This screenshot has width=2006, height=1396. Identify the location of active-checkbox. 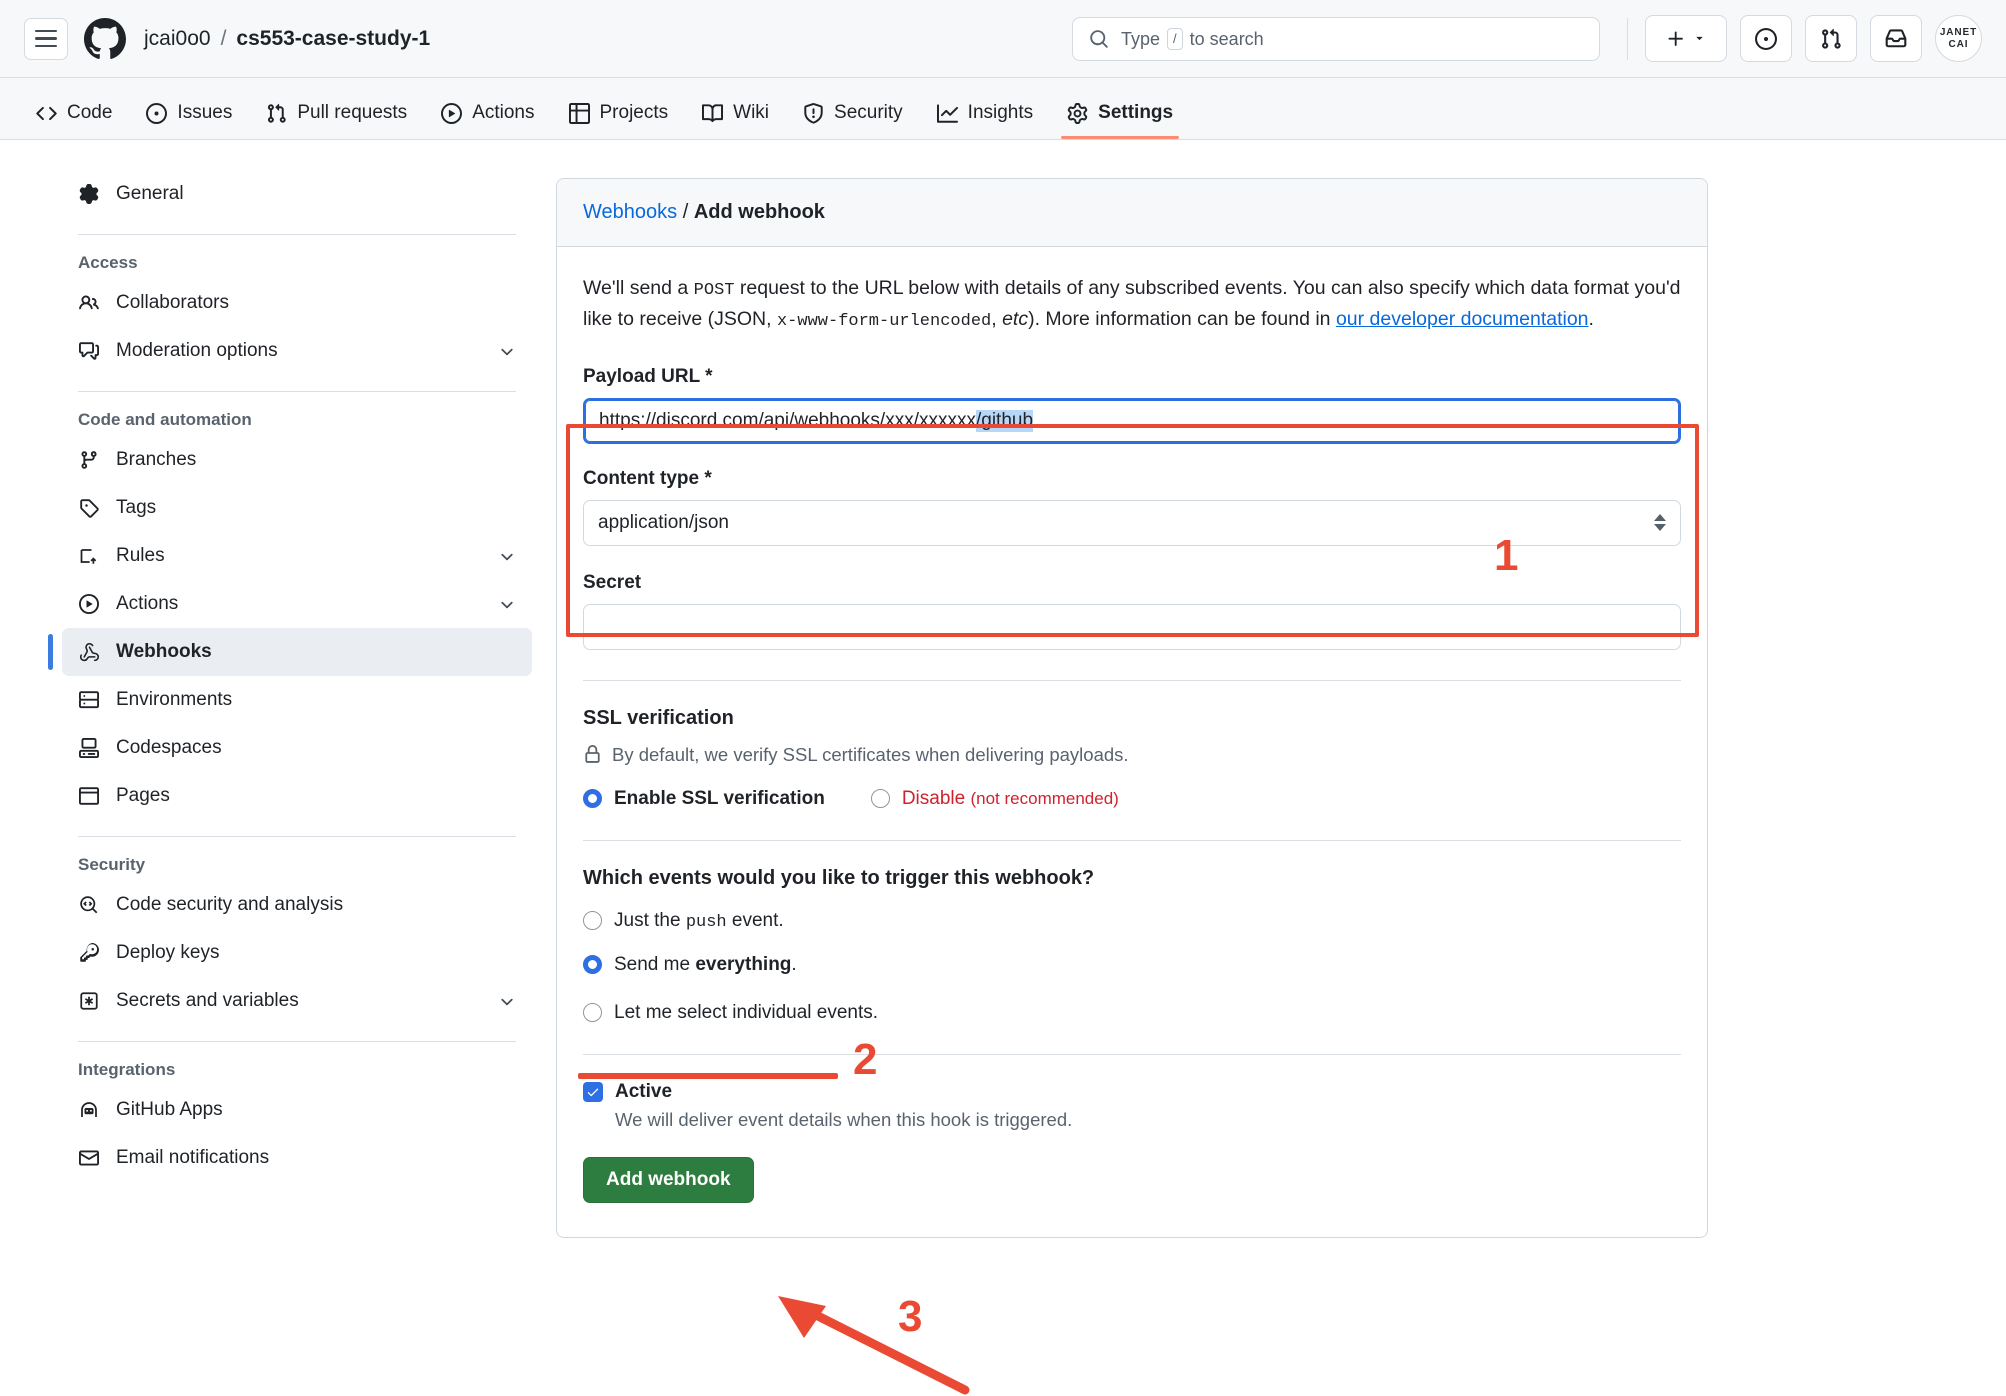
(593, 1091).